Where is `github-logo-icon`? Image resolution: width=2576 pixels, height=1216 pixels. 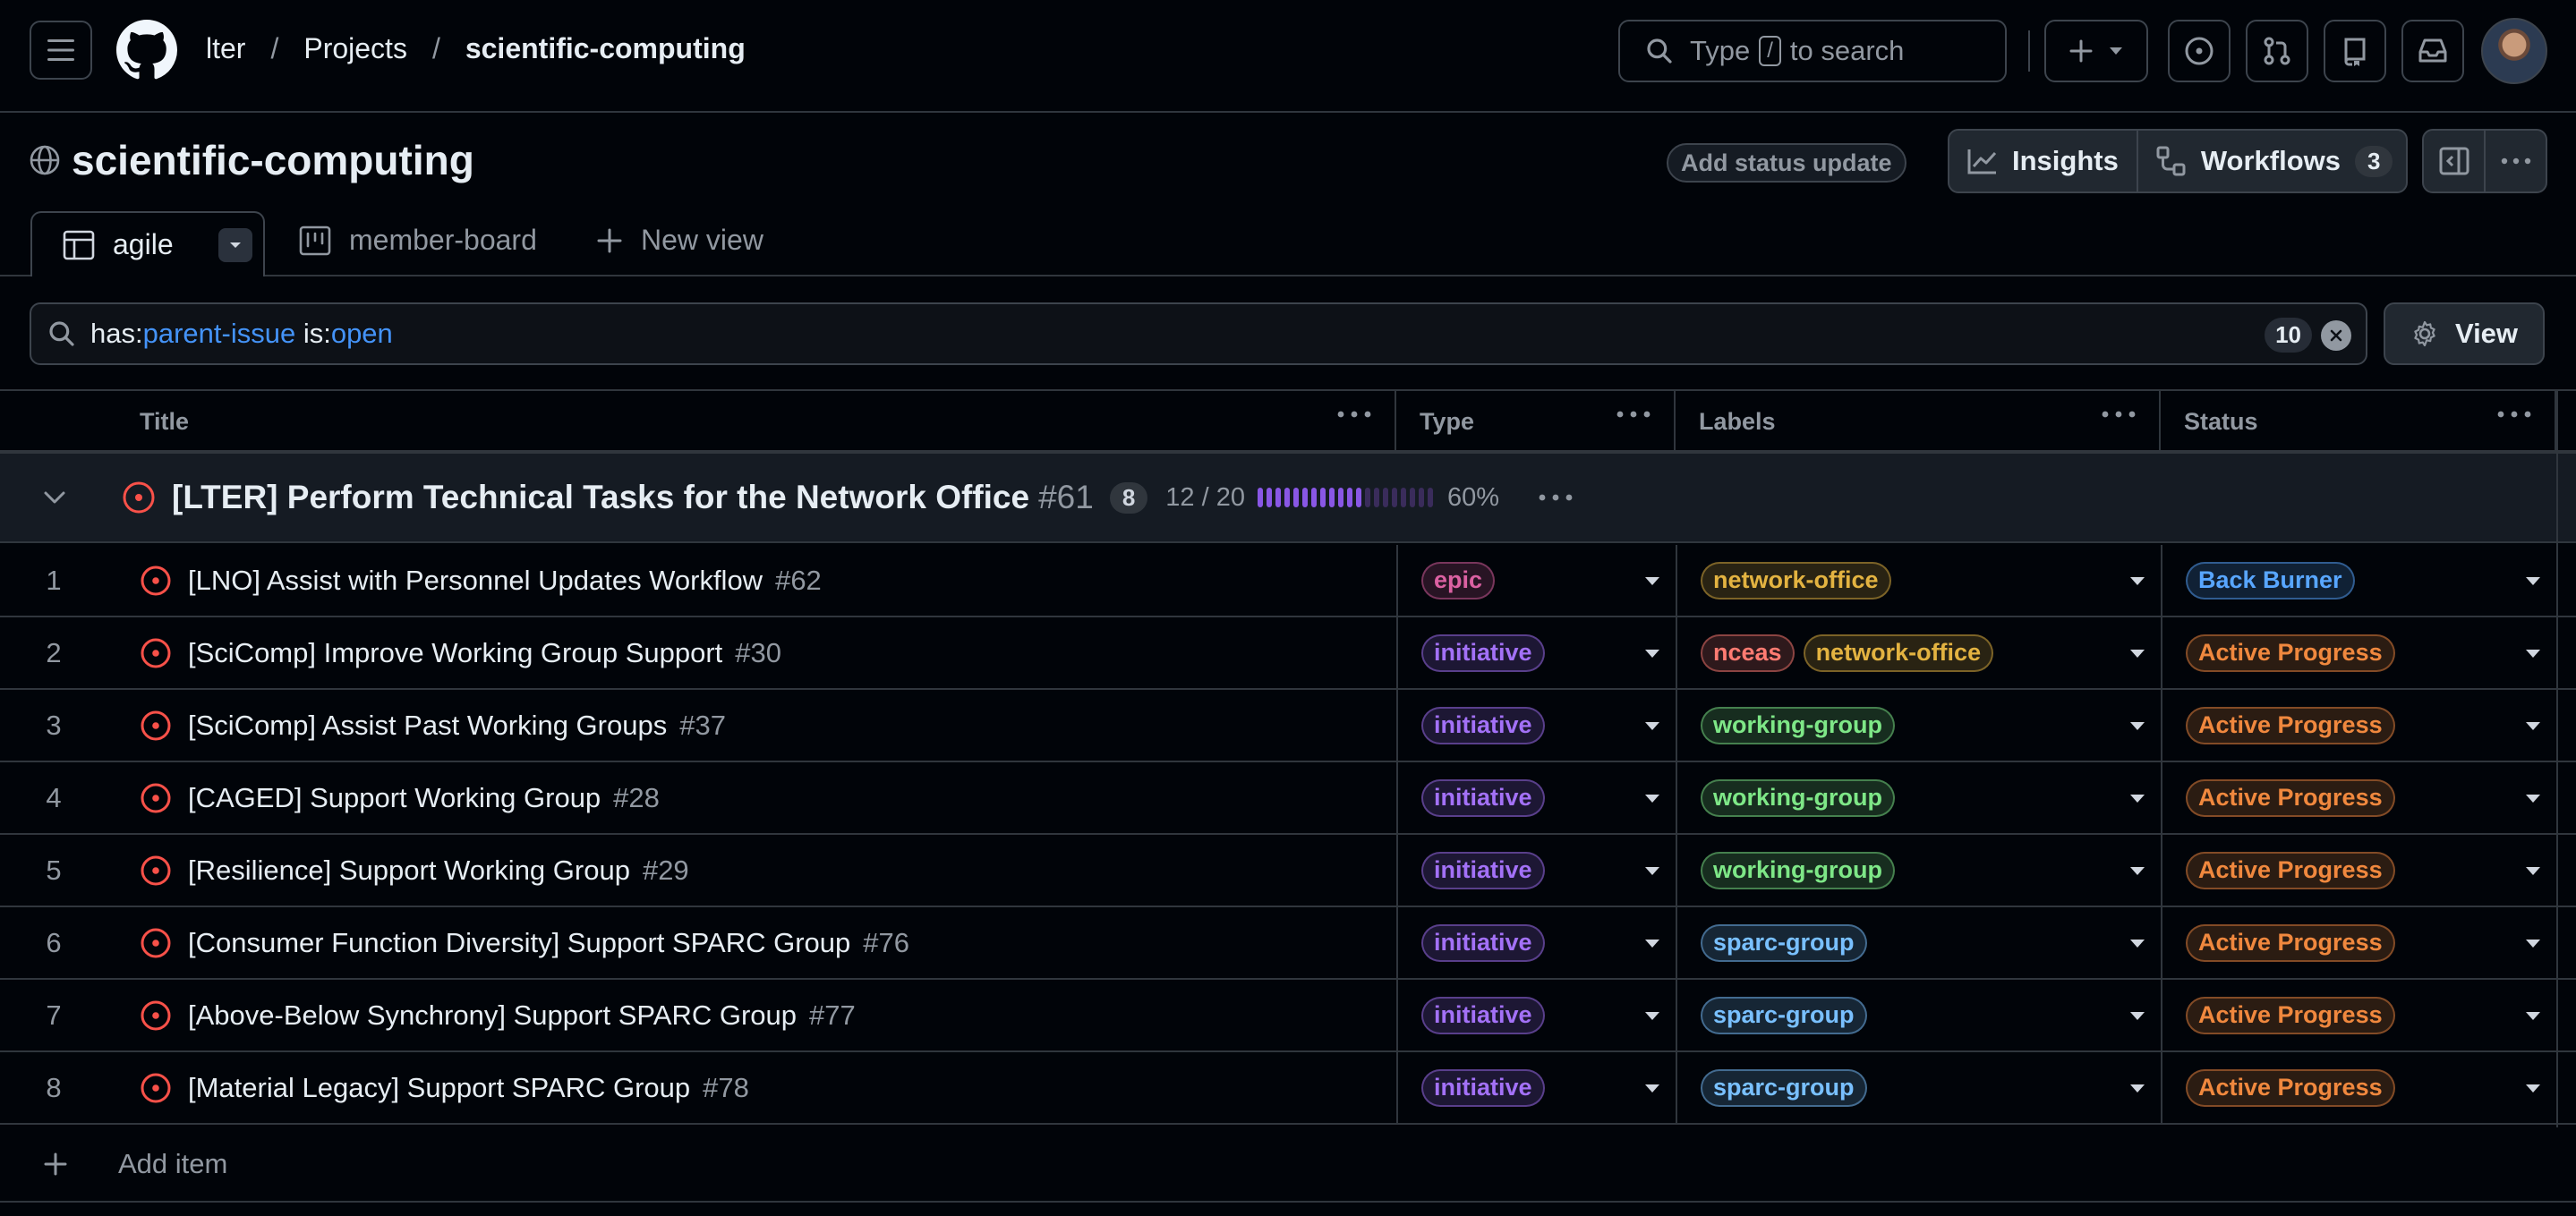 github-logo-icon is located at coordinates (146, 51).